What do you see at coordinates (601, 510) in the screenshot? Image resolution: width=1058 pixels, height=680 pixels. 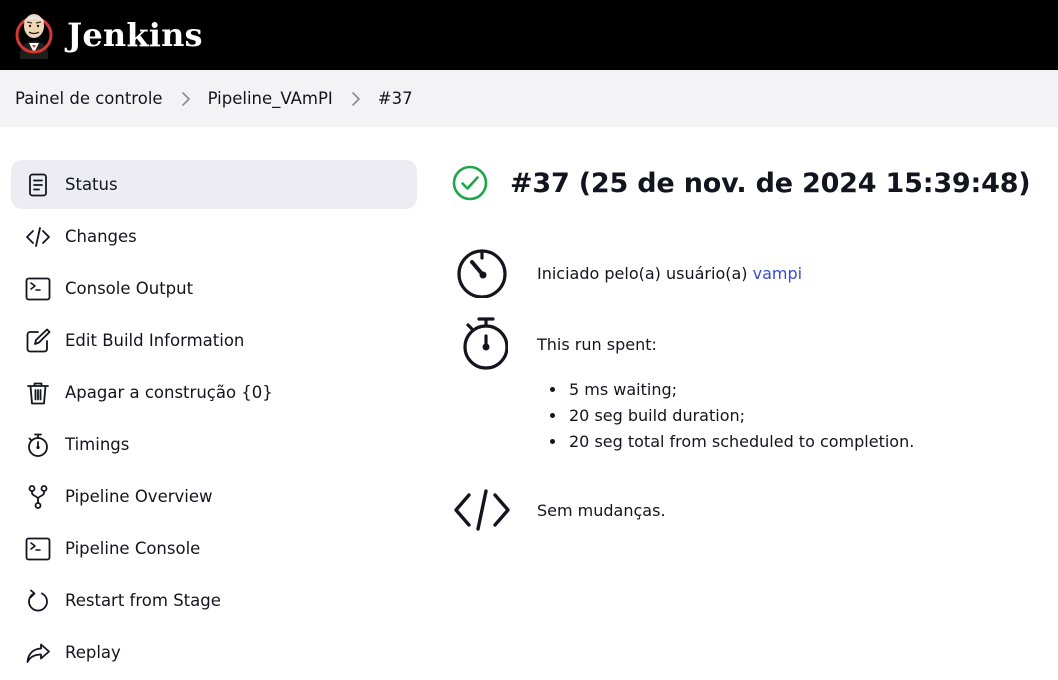 I see `changes-text: Sem mudanças.` at bounding box center [601, 510].